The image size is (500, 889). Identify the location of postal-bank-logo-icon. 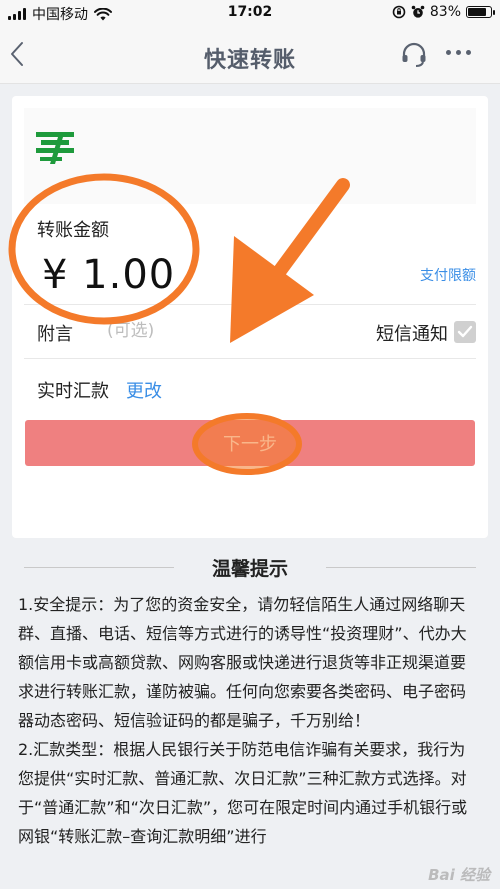
(55, 148).